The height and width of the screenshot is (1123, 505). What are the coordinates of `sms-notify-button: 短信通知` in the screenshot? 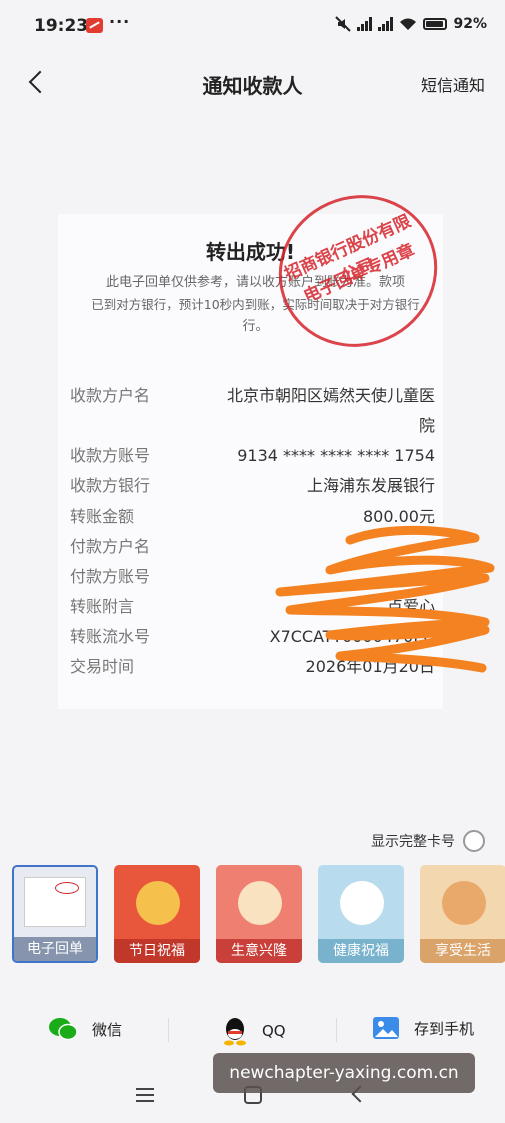 It's located at (453, 84).